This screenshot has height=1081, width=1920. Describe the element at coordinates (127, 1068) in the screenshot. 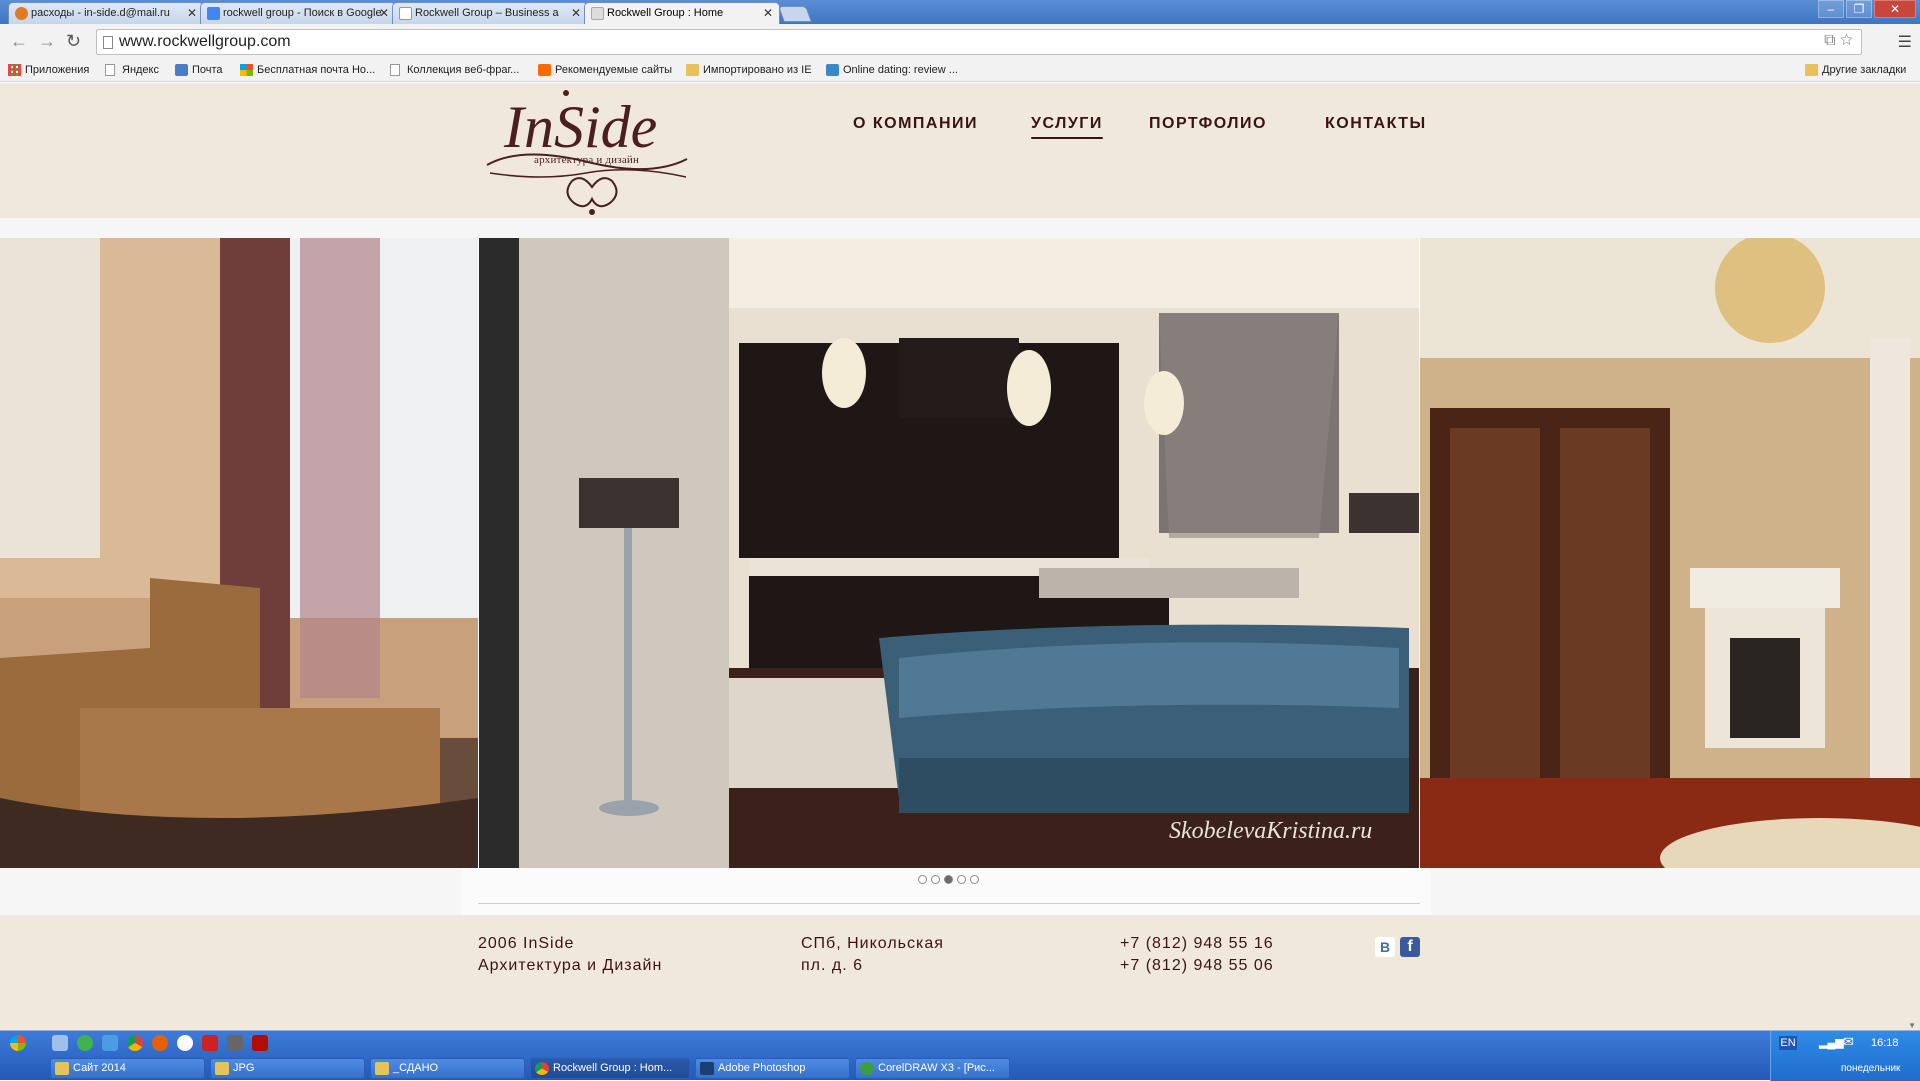

I see `taskbar-window-site-2014: Сайт 2014` at that location.